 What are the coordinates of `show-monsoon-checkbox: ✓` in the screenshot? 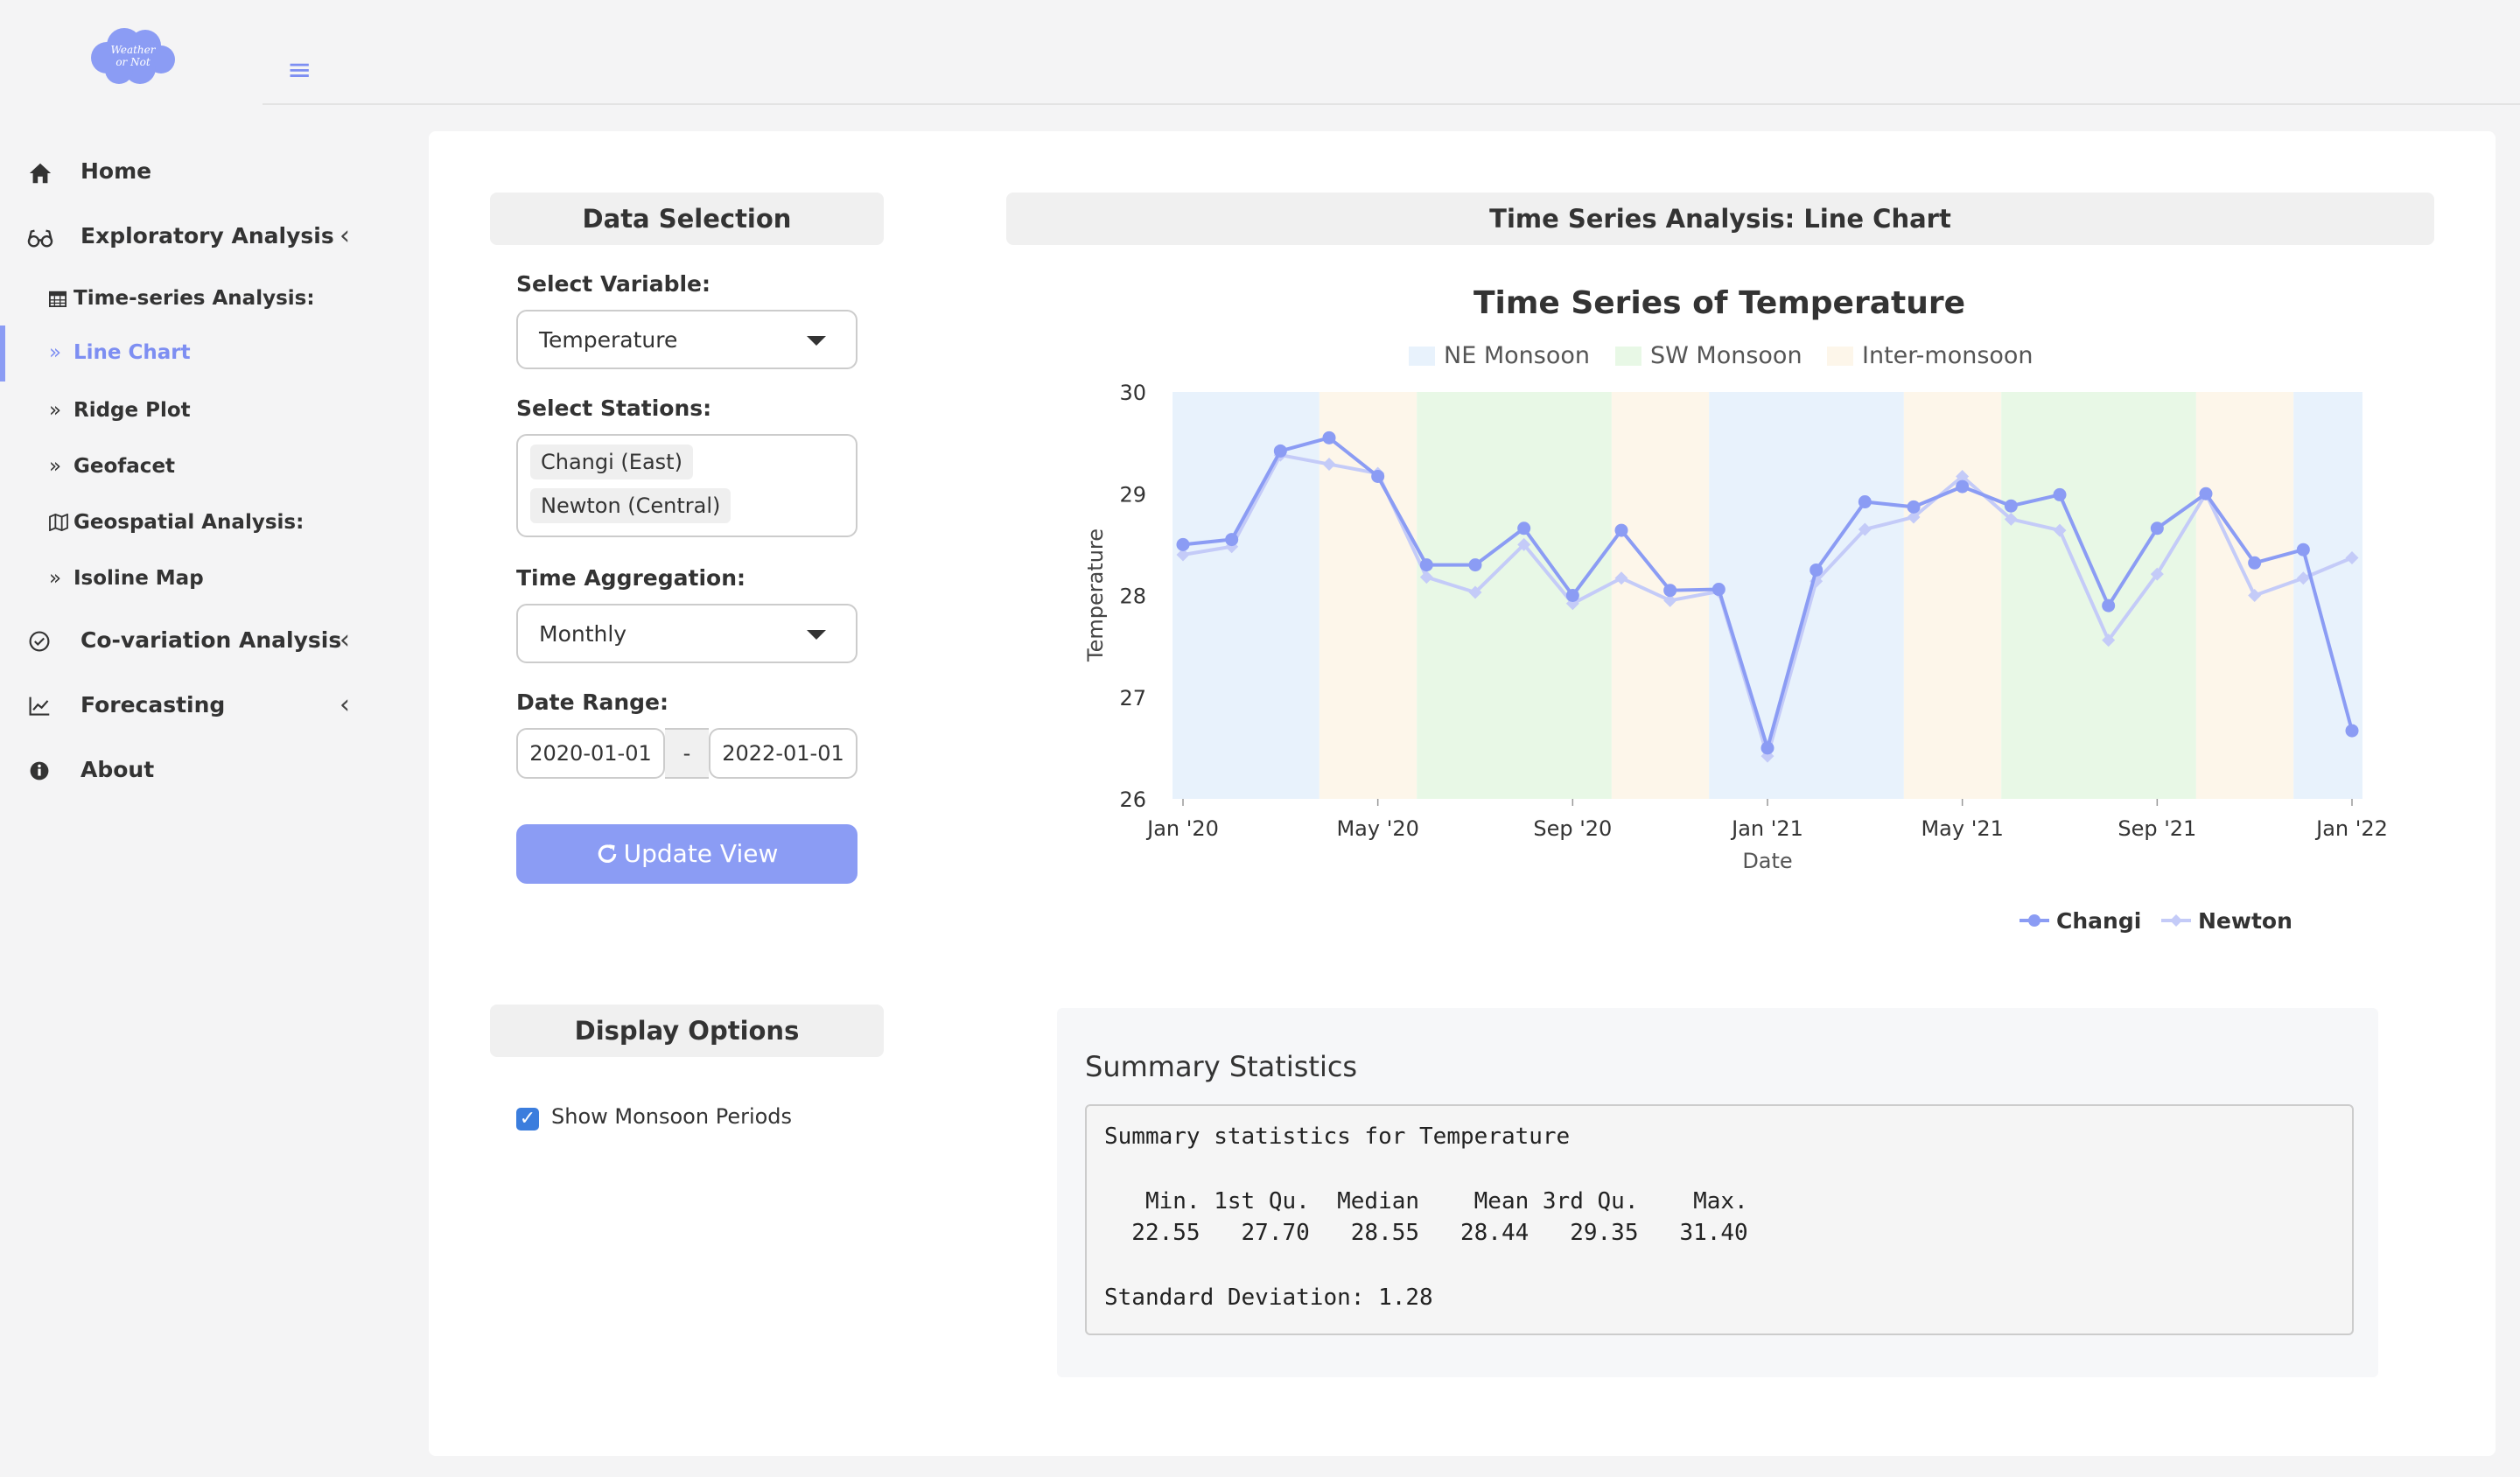 It's located at (527, 1119).